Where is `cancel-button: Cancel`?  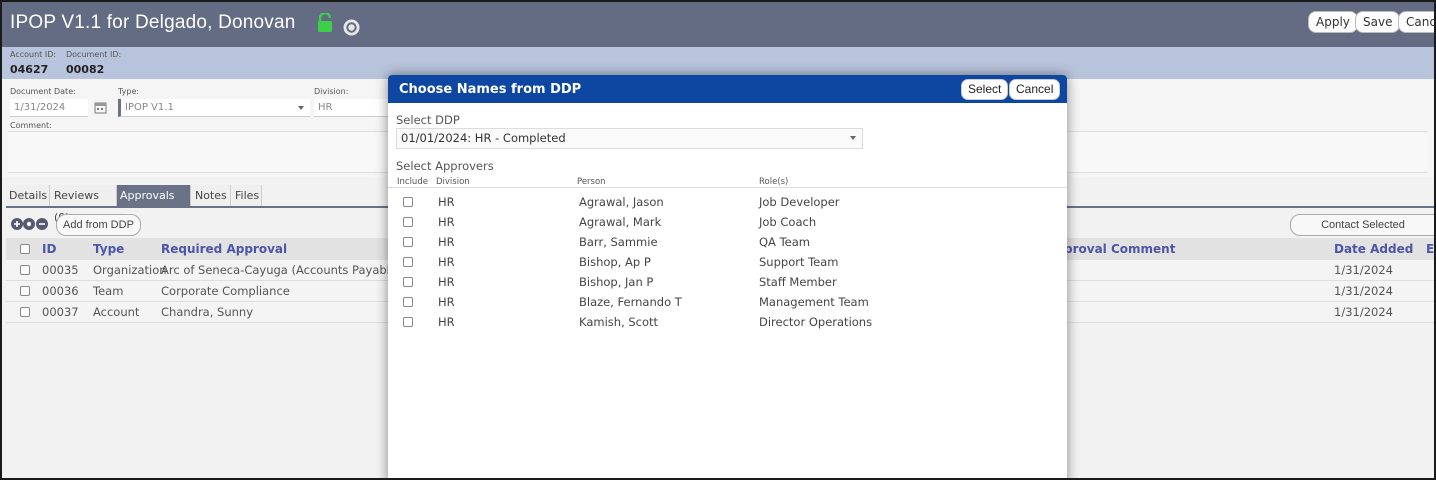
cancel-button: Cancel is located at coordinates (1416, 22).